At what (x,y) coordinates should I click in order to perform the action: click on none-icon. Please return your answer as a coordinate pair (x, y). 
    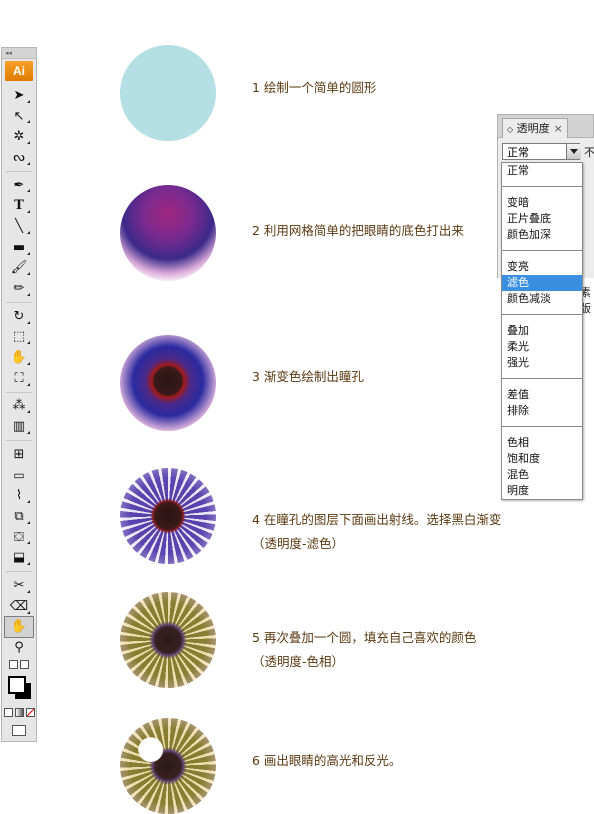
    Looking at the image, I should click on (30, 713).